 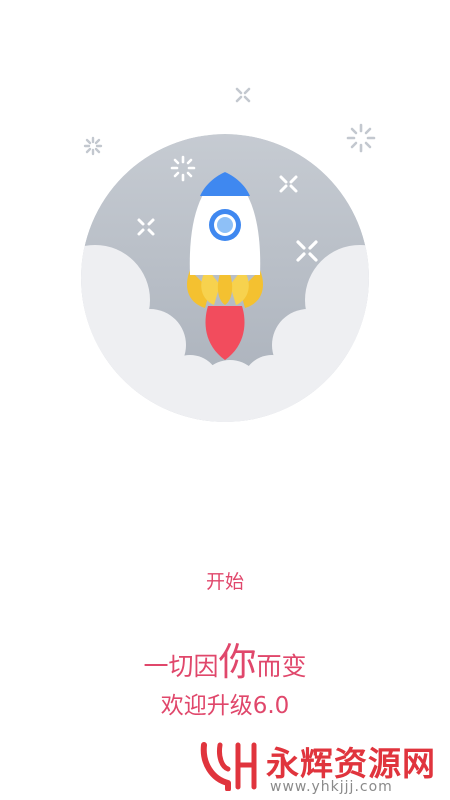 What do you see at coordinates (331, 787) in the screenshot?
I see `watermark-url: www.yhkjjj.com` at bounding box center [331, 787].